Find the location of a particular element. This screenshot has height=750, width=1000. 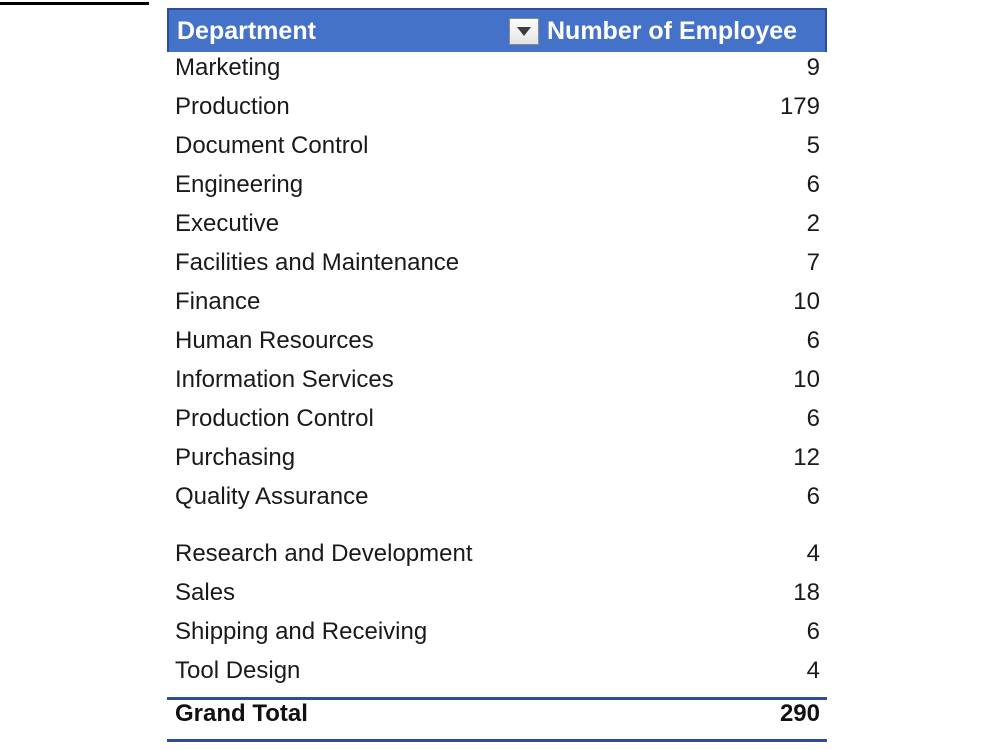

row-label: Facilities and Maintenance is located at coordinates (317, 262).